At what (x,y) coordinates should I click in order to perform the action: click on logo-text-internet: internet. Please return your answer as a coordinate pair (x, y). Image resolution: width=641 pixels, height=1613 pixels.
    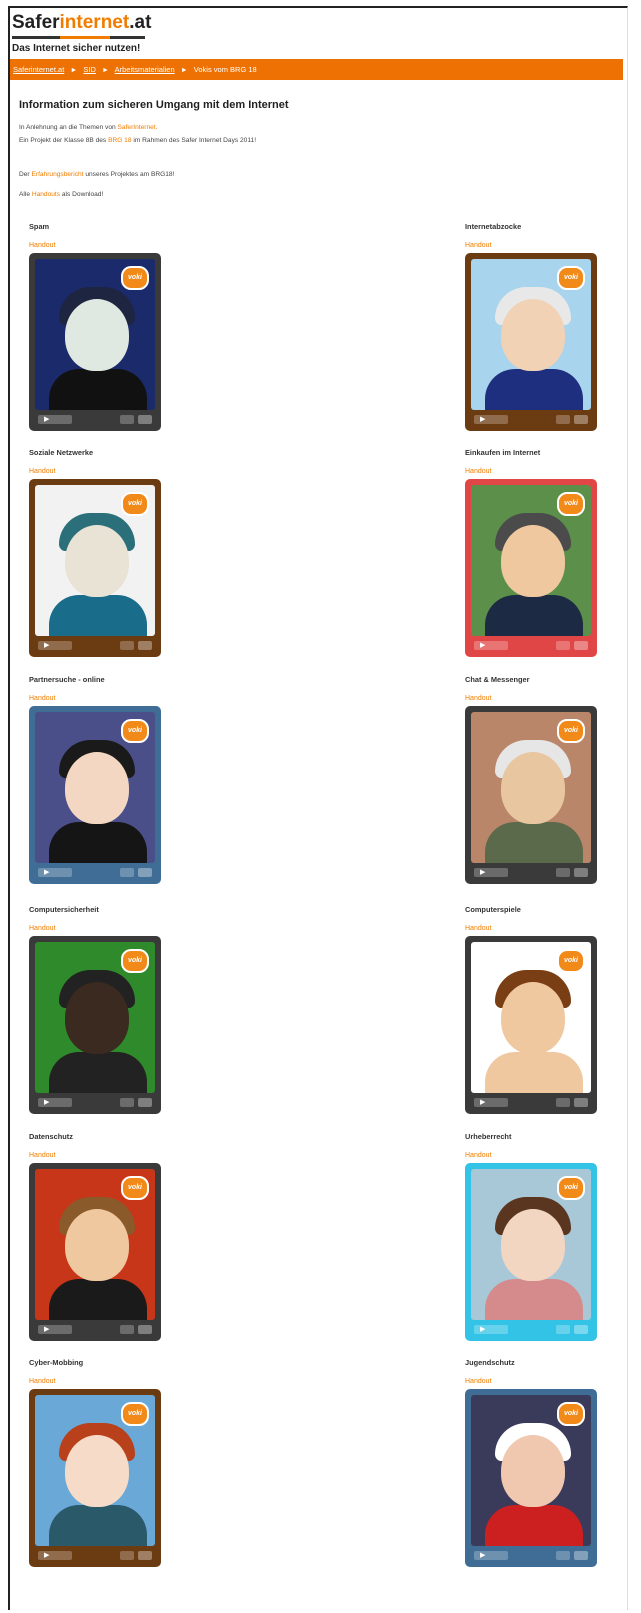
    Looking at the image, I should click on (94, 22).